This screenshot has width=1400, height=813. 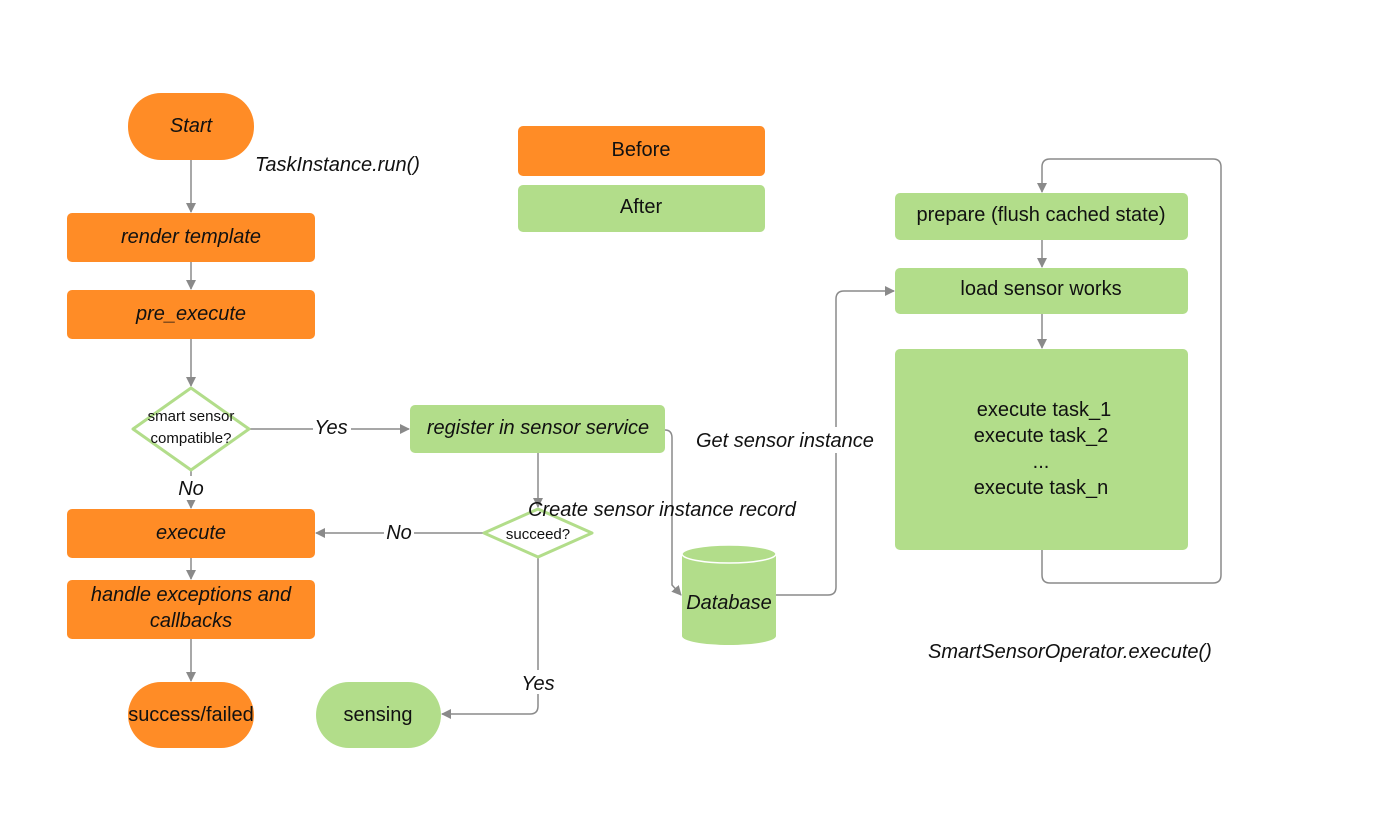 What do you see at coordinates (1041, 436) in the screenshot?
I see `task-2-label: execute task_2` at bounding box center [1041, 436].